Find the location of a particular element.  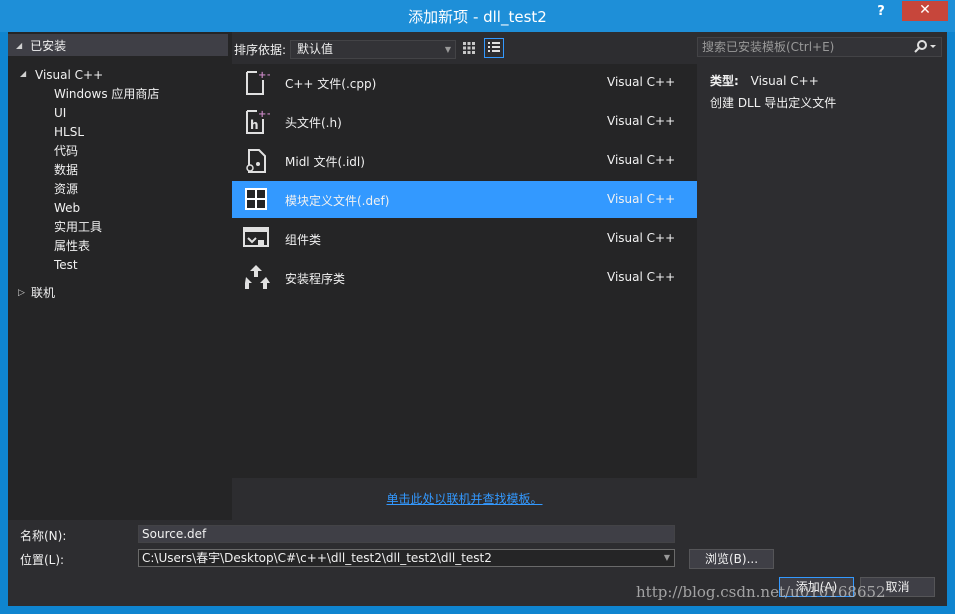

template-row-header: h ++ 头文件(.h) Visual C++ is located at coordinates (464, 121).